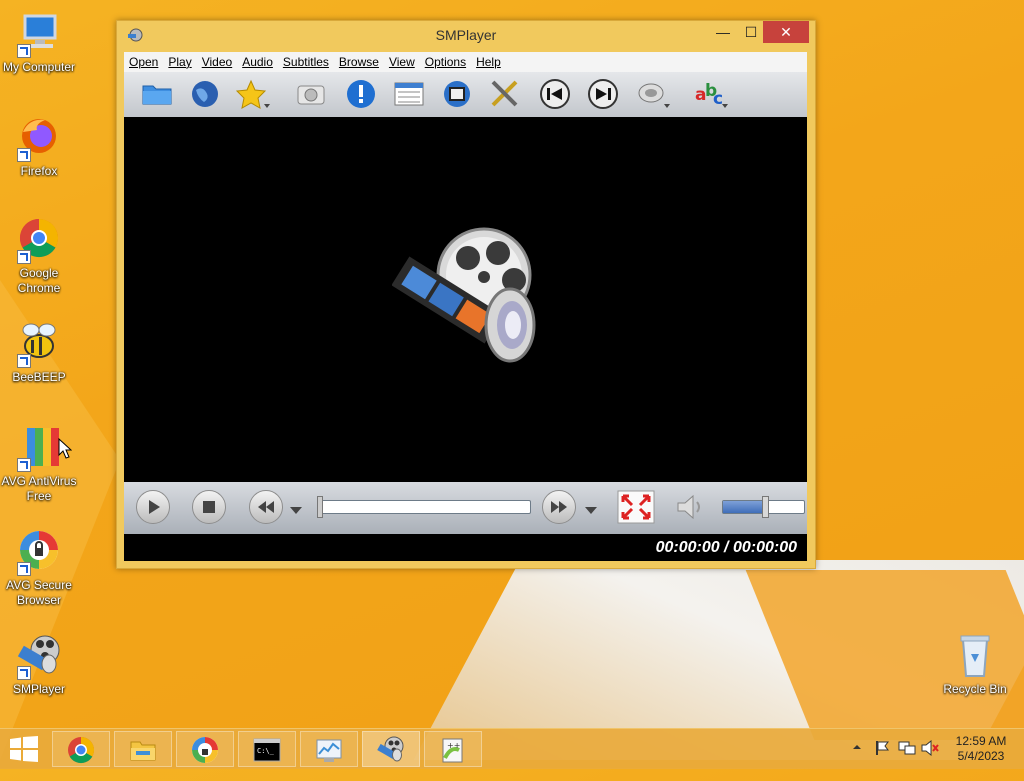  Describe the element at coordinates (359, 60) in the screenshot. I see `menu-browse: Browse` at that location.